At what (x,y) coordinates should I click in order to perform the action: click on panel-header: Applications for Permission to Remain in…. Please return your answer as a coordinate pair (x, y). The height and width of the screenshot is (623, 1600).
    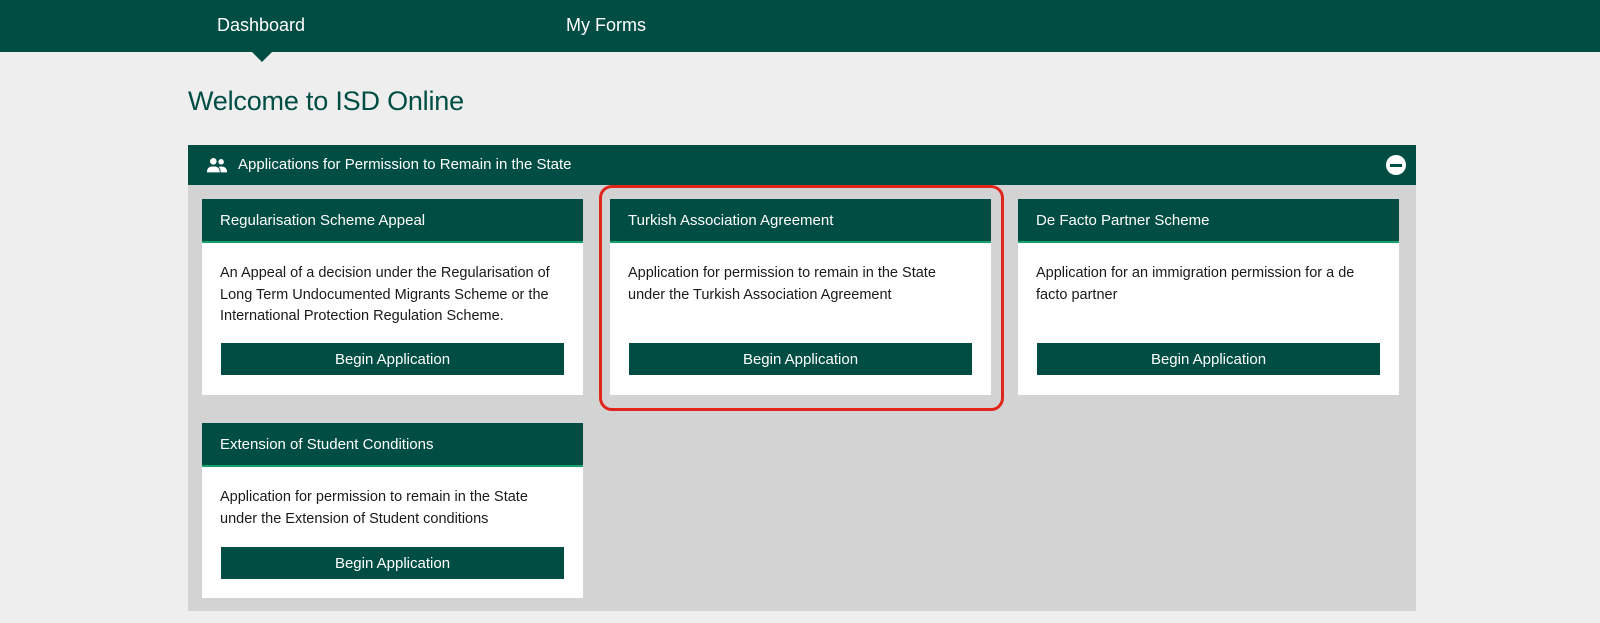
    Looking at the image, I should click on (802, 165).